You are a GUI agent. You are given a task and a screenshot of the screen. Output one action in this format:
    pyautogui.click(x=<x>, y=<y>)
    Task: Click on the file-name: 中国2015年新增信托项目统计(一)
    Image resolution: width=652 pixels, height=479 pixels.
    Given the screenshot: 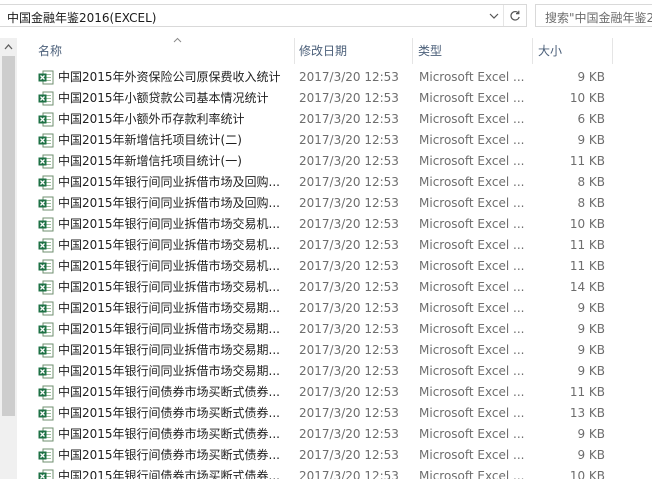 What is the action you would take?
    pyautogui.click(x=178, y=161)
    